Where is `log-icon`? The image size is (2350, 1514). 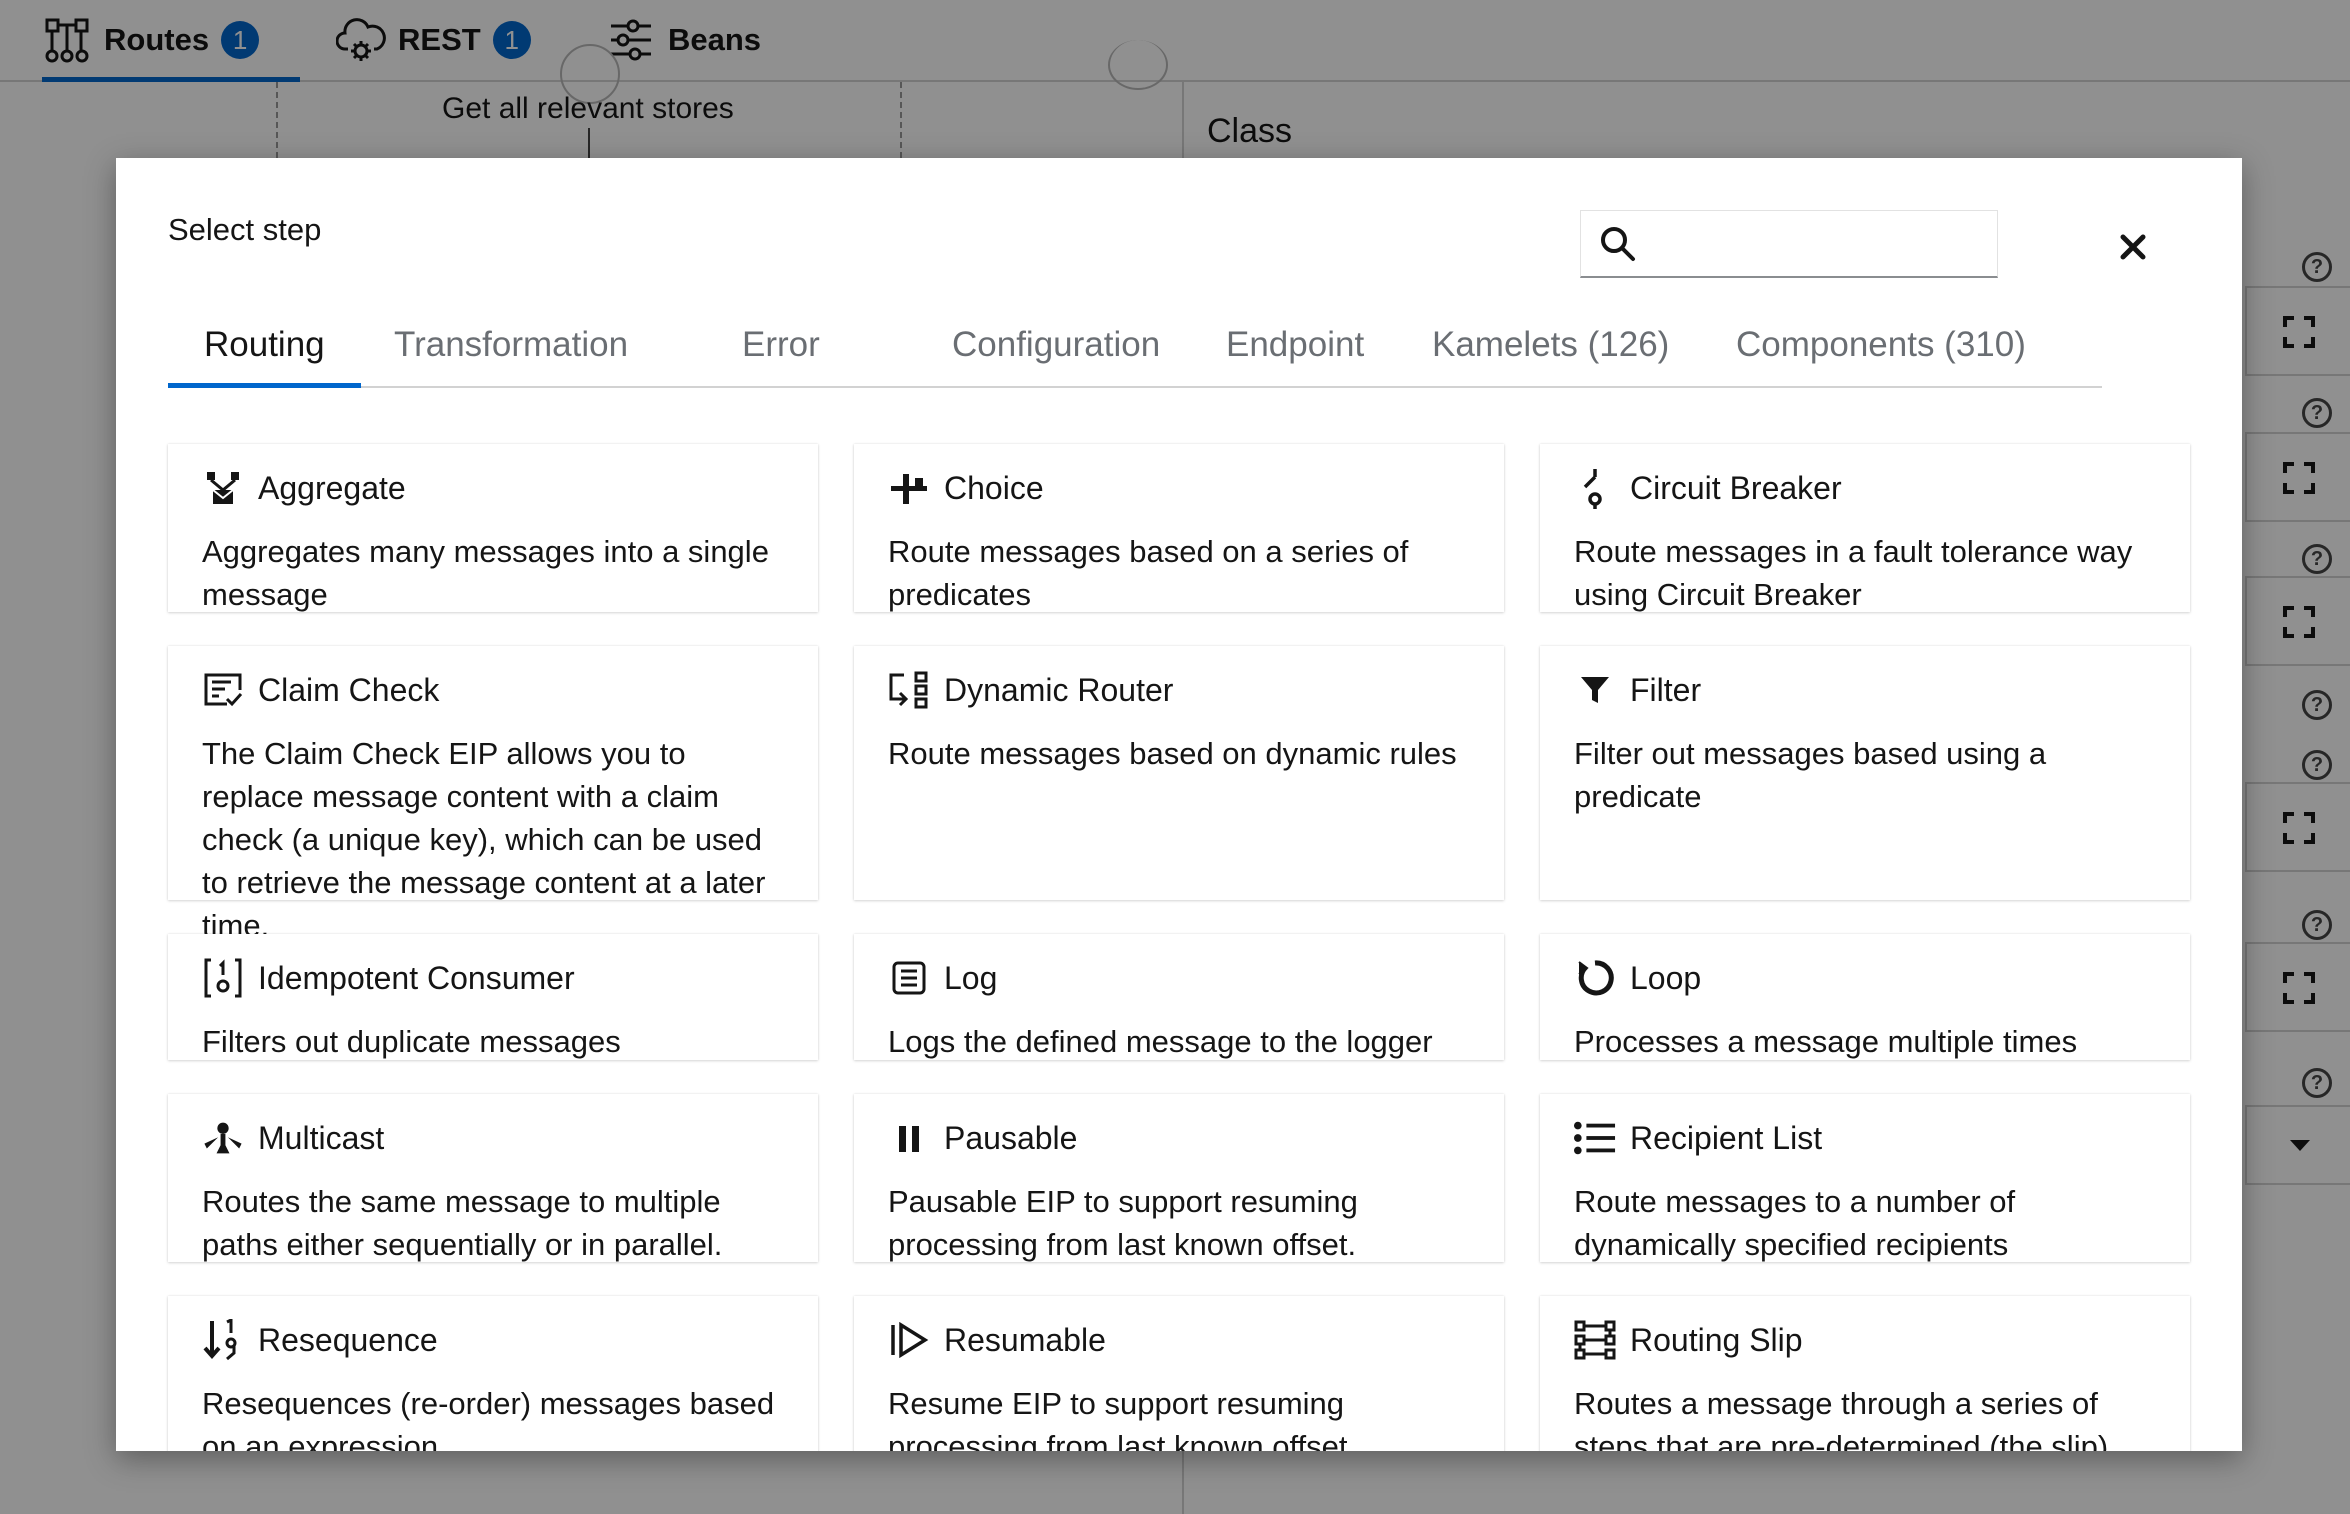 log-icon is located at coordinates (909, 978).